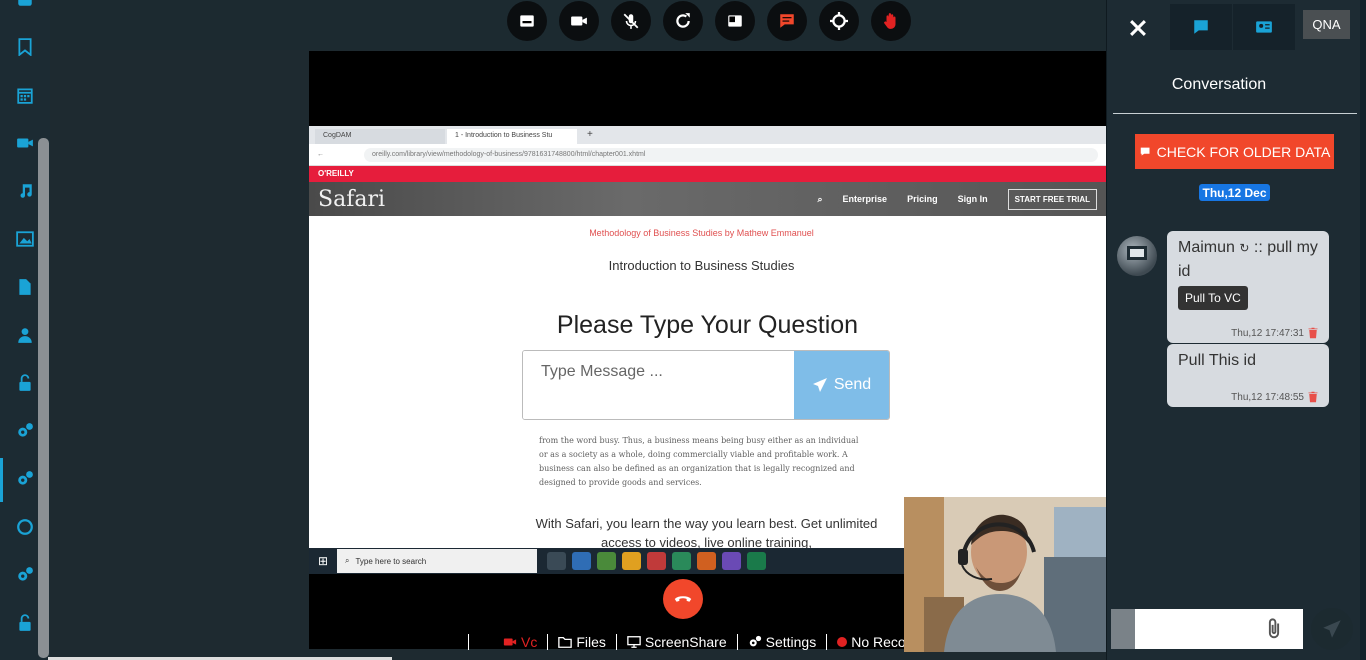 The image size is (1366, 660). What do you see at coordinates (676, 642) in the screenshot?
I see `screenshare-button: ScreenShare` at bounding box center [676, 642].